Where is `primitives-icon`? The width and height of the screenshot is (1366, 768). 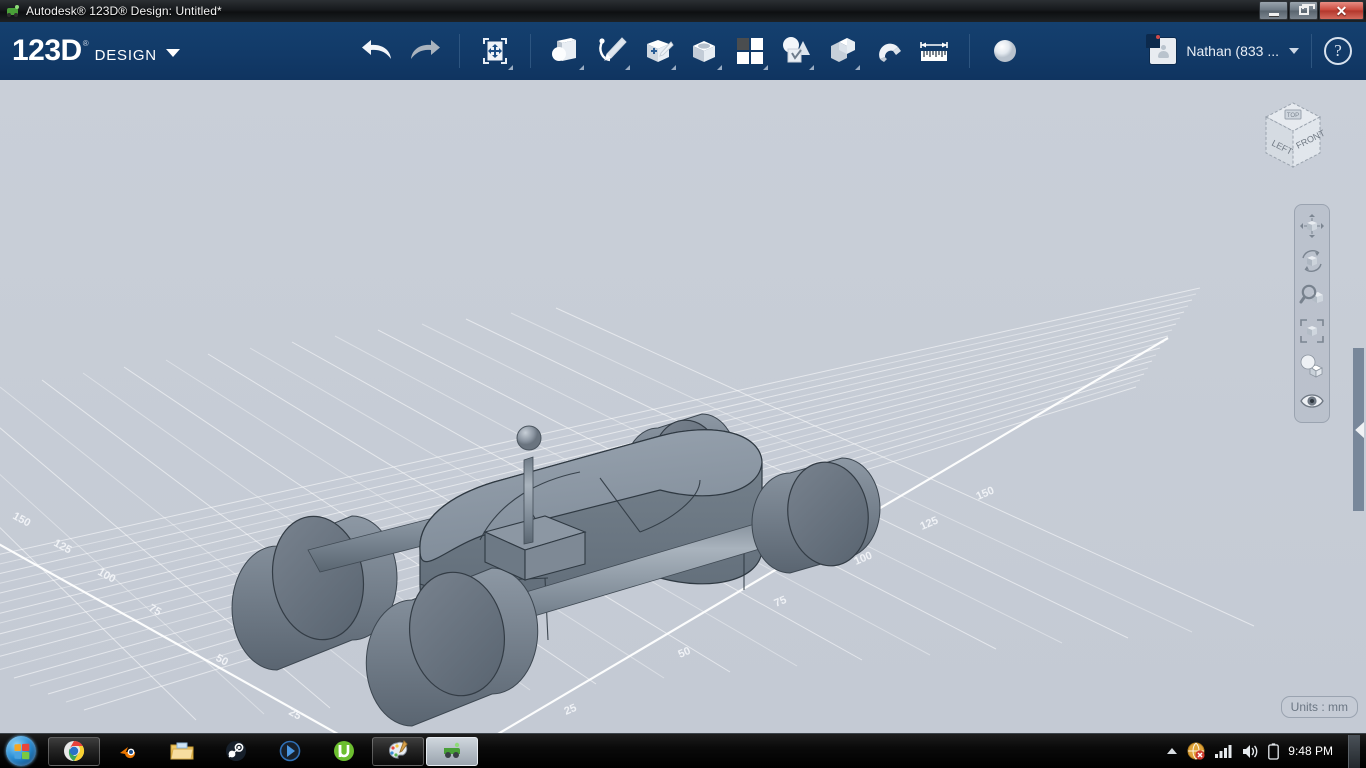
primitives-icon is located at coordinates (563, 49).